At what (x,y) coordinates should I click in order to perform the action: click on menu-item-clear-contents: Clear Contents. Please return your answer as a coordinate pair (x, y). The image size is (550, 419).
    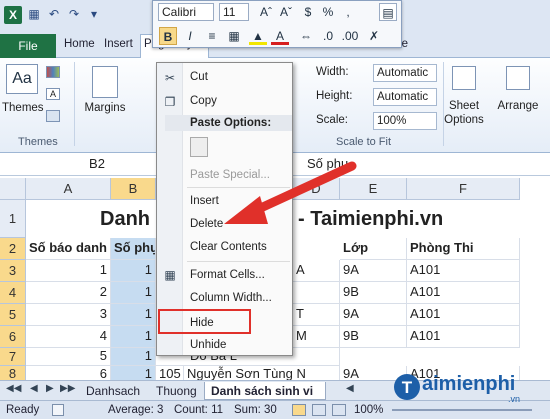
    Looking at the image, I should click on (228, 247).